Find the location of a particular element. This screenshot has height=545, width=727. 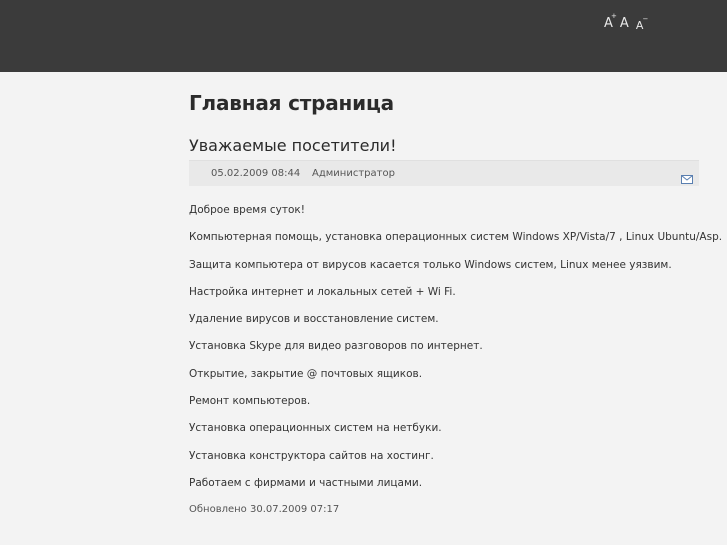

article-date: 05.02.2009 08:44 is located at coordinates (256, 173).